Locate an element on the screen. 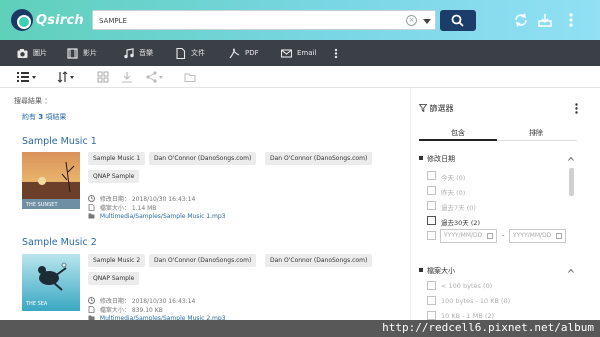 The width and height of the screenshot is (600, 337). results-toolbar is located at coordinates (300, 77).